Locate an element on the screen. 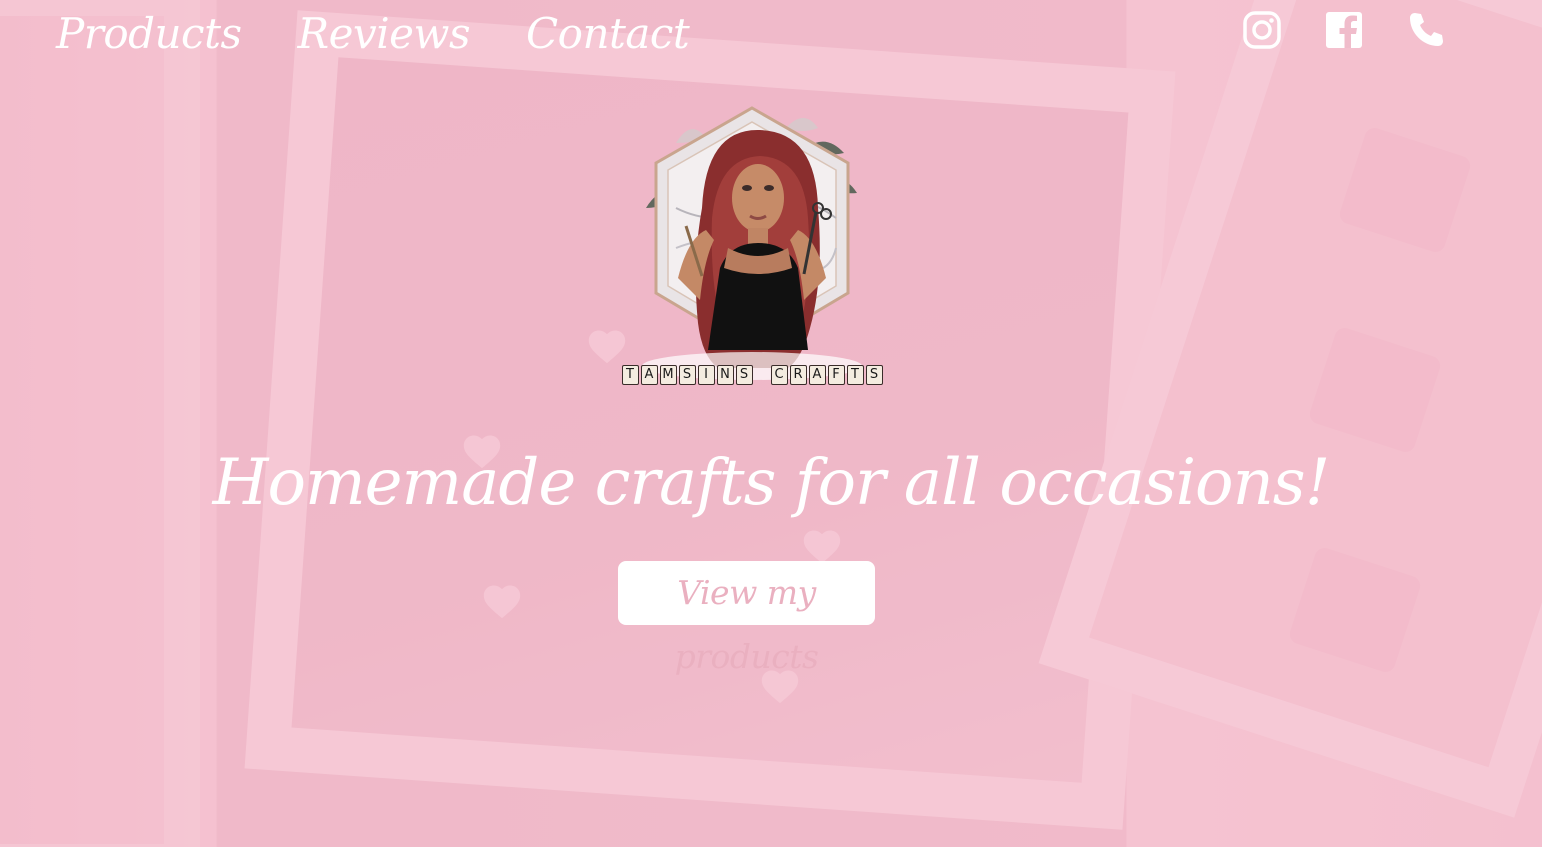 This screenshot has width=1542, height=847. logo-tiles: TAMSINS CRAFTS is located at coordinates (752, 377).